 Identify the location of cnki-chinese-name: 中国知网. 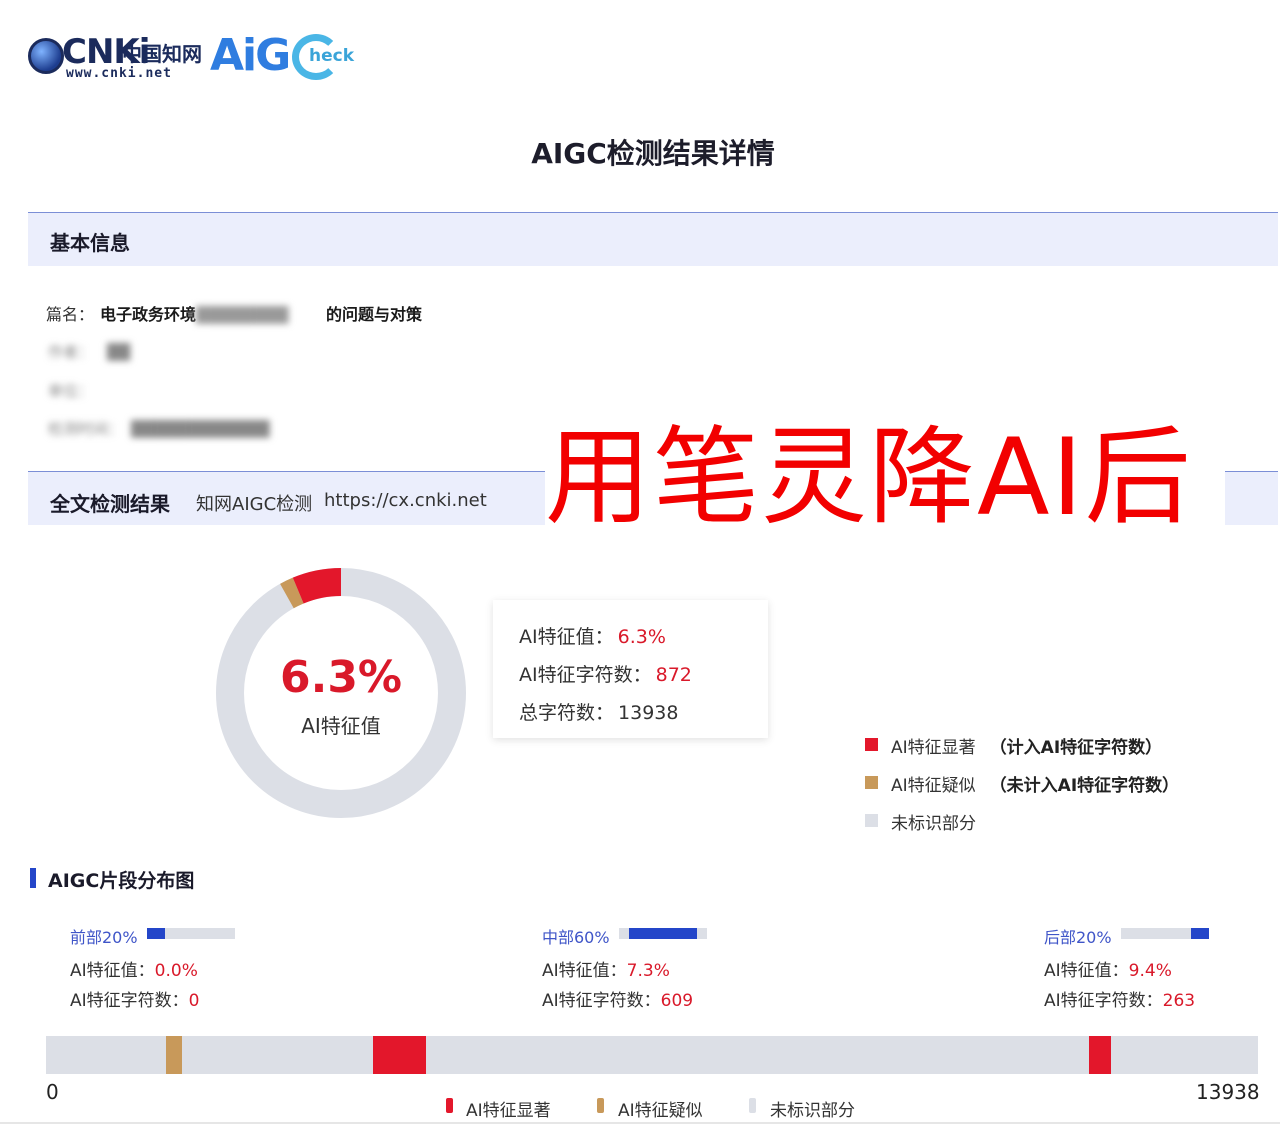
(162, 54).